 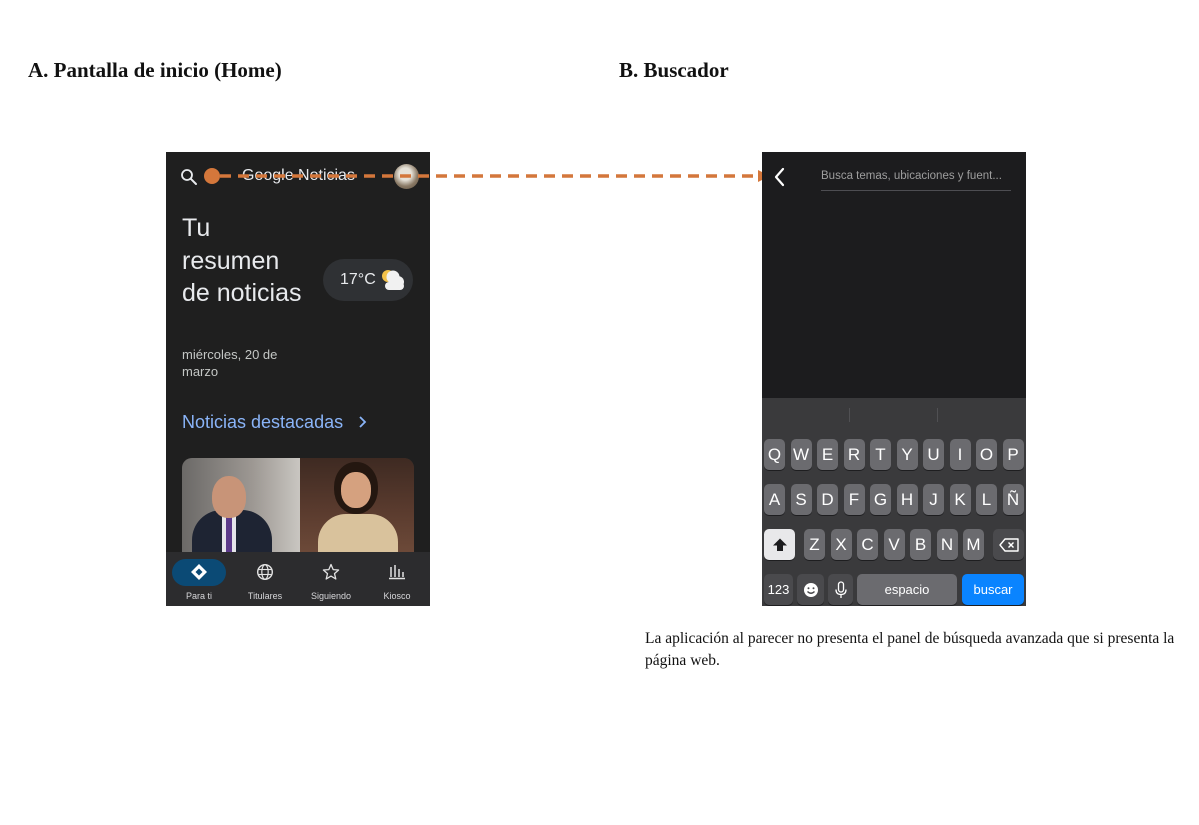 I want to click on date-label: miércoles, 20 de marzo, so click(x=230, y=363).